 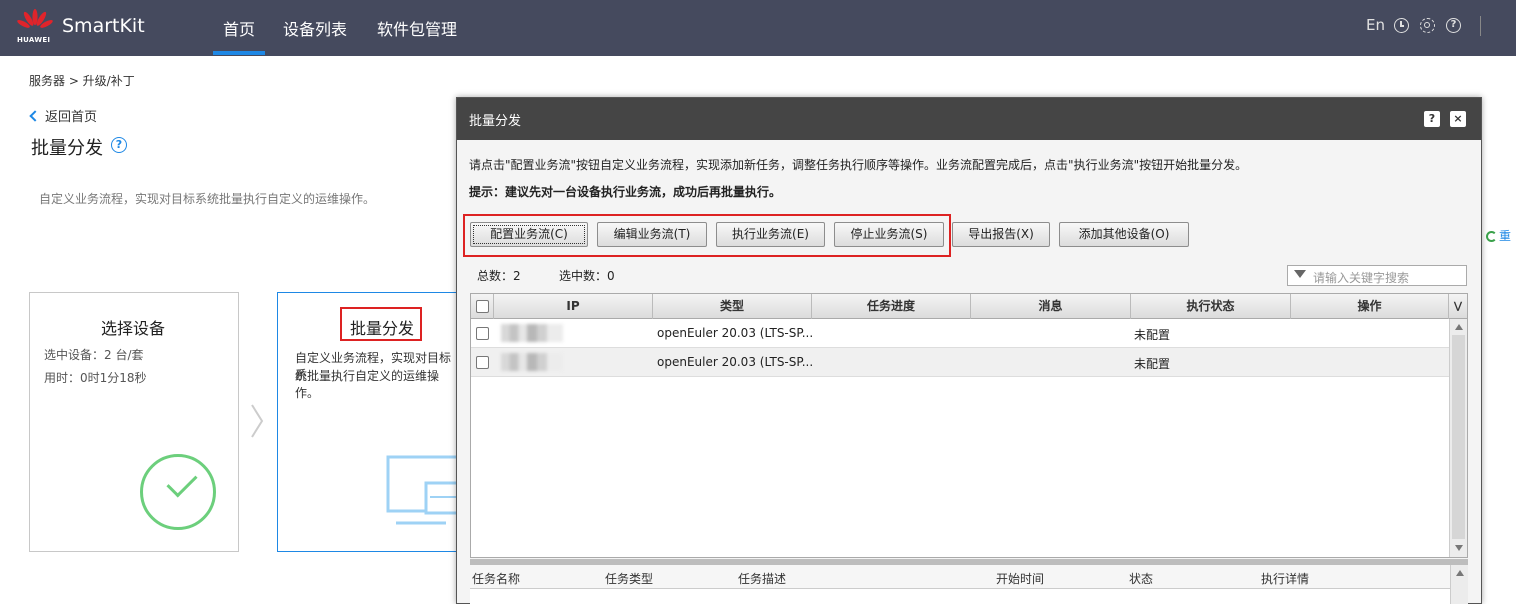 I want to click on dialog-help-button: ?, so click(x=1432, y=119).